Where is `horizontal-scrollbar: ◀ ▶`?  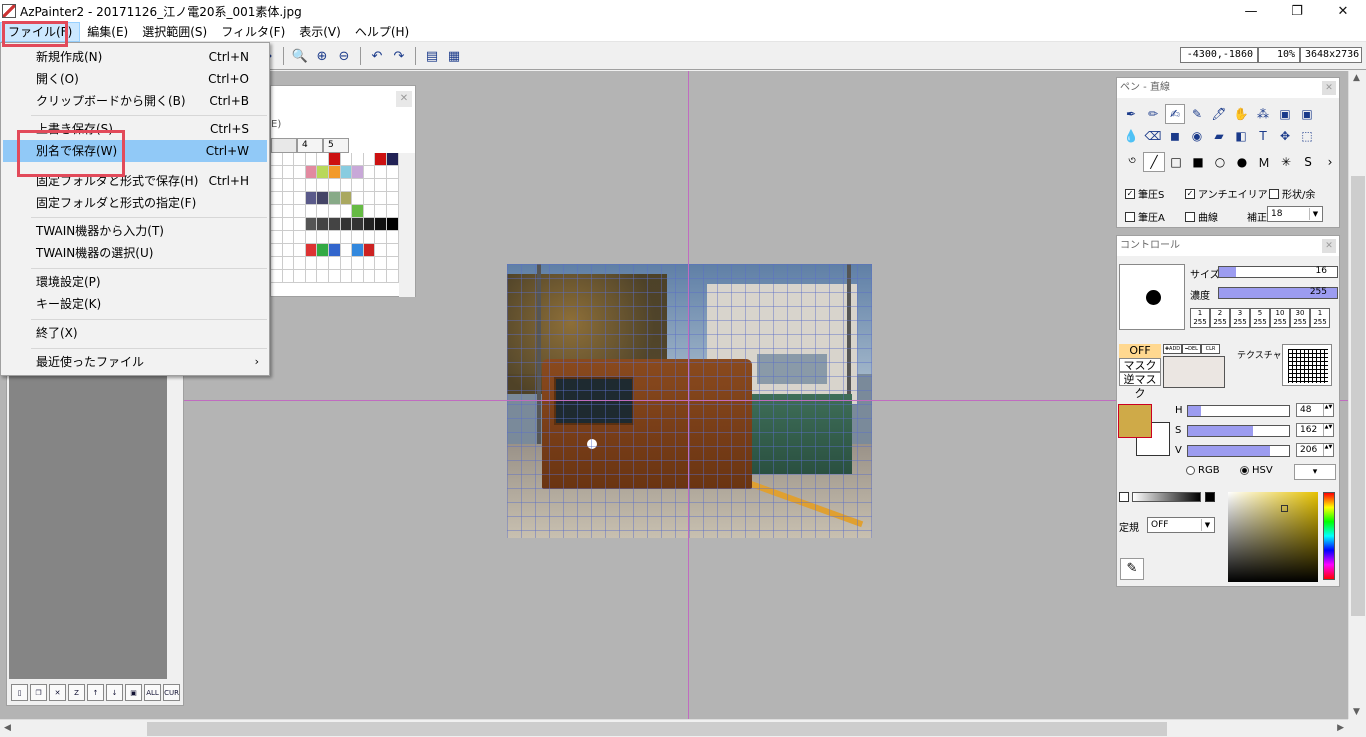
horizontal-scrollbar: ◀ ▶ is located at coordinates (674, 728).